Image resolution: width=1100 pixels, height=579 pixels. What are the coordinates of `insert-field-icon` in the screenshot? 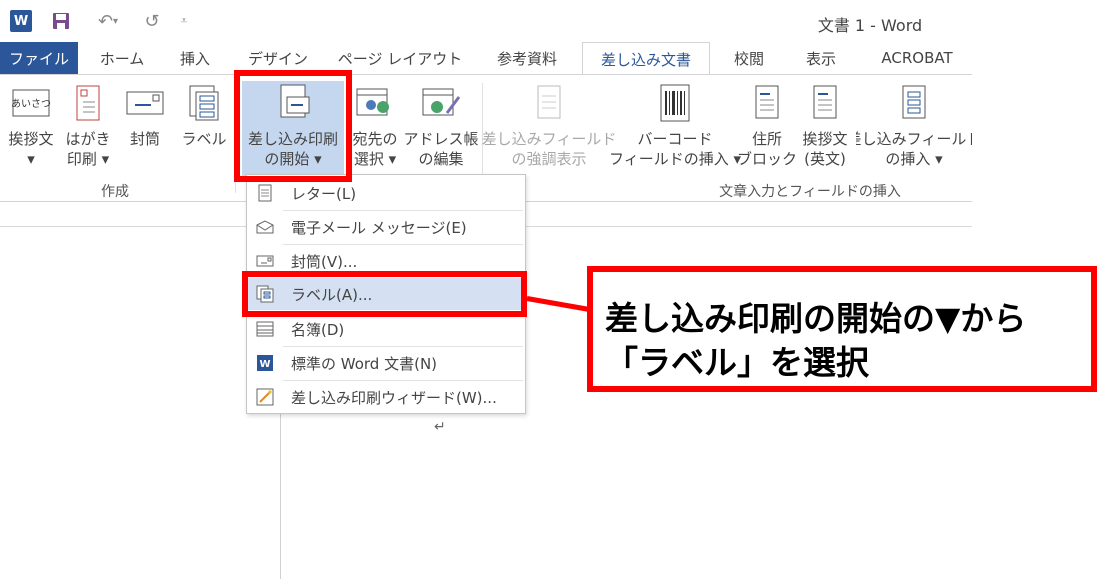 It's located at (914, 103).